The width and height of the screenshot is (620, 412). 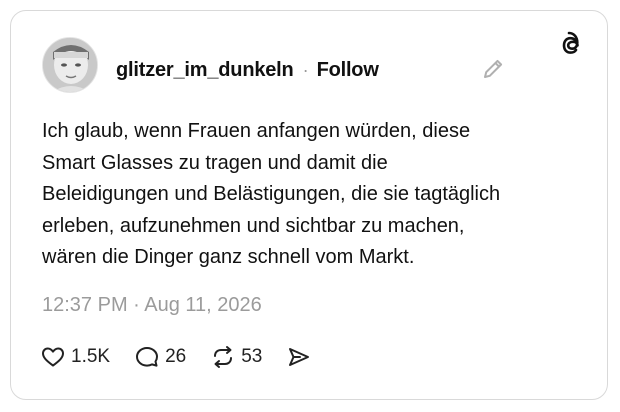 What do you see at coordinates (91, 356) in the screenshot?
I see `like-count: 1.5K` at bounding box center [91, 356].